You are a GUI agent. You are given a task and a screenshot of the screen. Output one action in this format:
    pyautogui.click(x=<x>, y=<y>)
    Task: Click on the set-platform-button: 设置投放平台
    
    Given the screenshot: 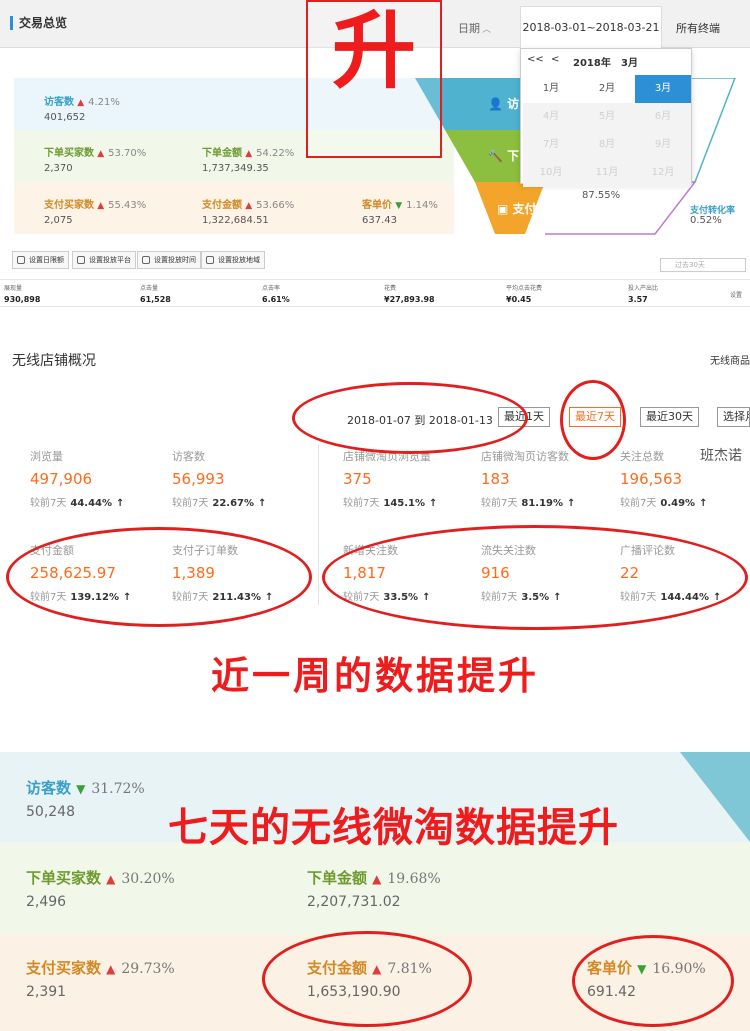 What is the action you would take?
    pyautogui.click(x=104, y=260)
    